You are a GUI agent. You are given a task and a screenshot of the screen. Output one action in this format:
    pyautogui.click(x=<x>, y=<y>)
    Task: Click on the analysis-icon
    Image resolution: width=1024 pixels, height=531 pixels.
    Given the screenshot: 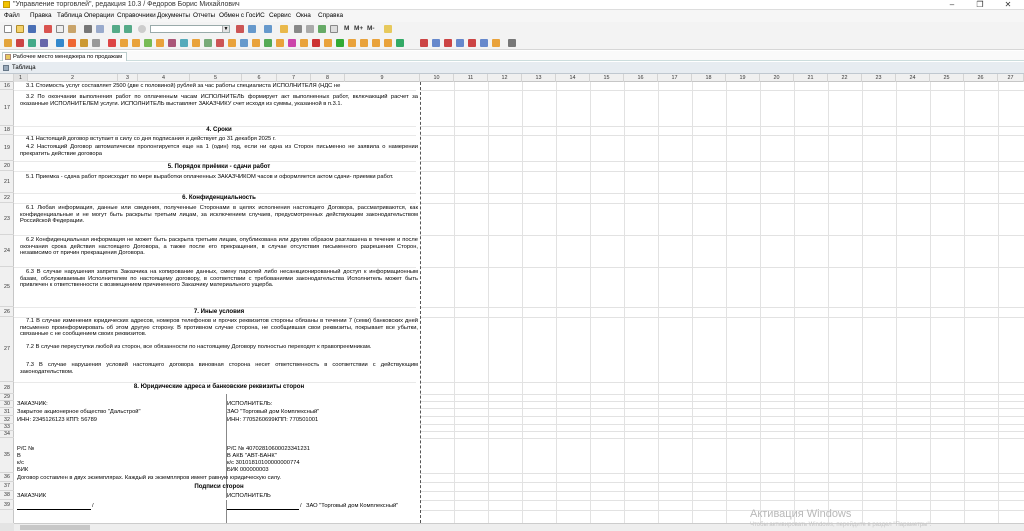 What is the action you would take?
    pyautogui.click(x=292, y=43)
    